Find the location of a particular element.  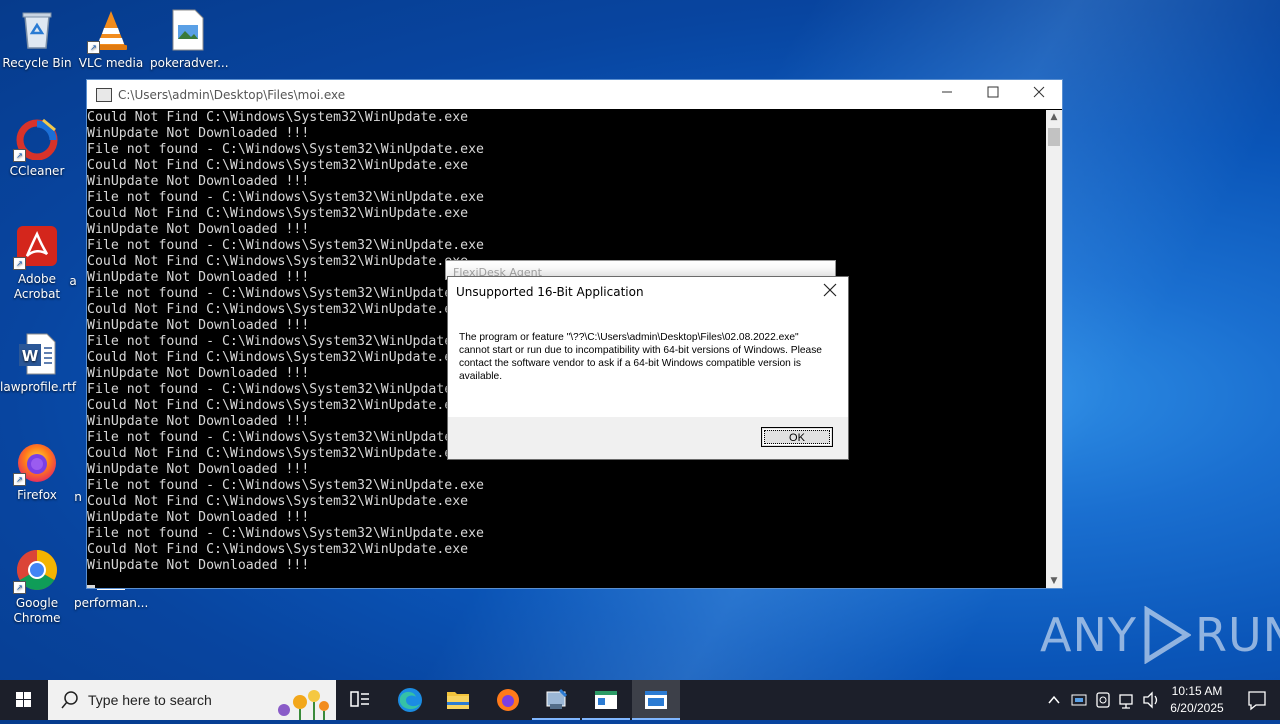

task-view-icon is located at coordinates (359, 699).